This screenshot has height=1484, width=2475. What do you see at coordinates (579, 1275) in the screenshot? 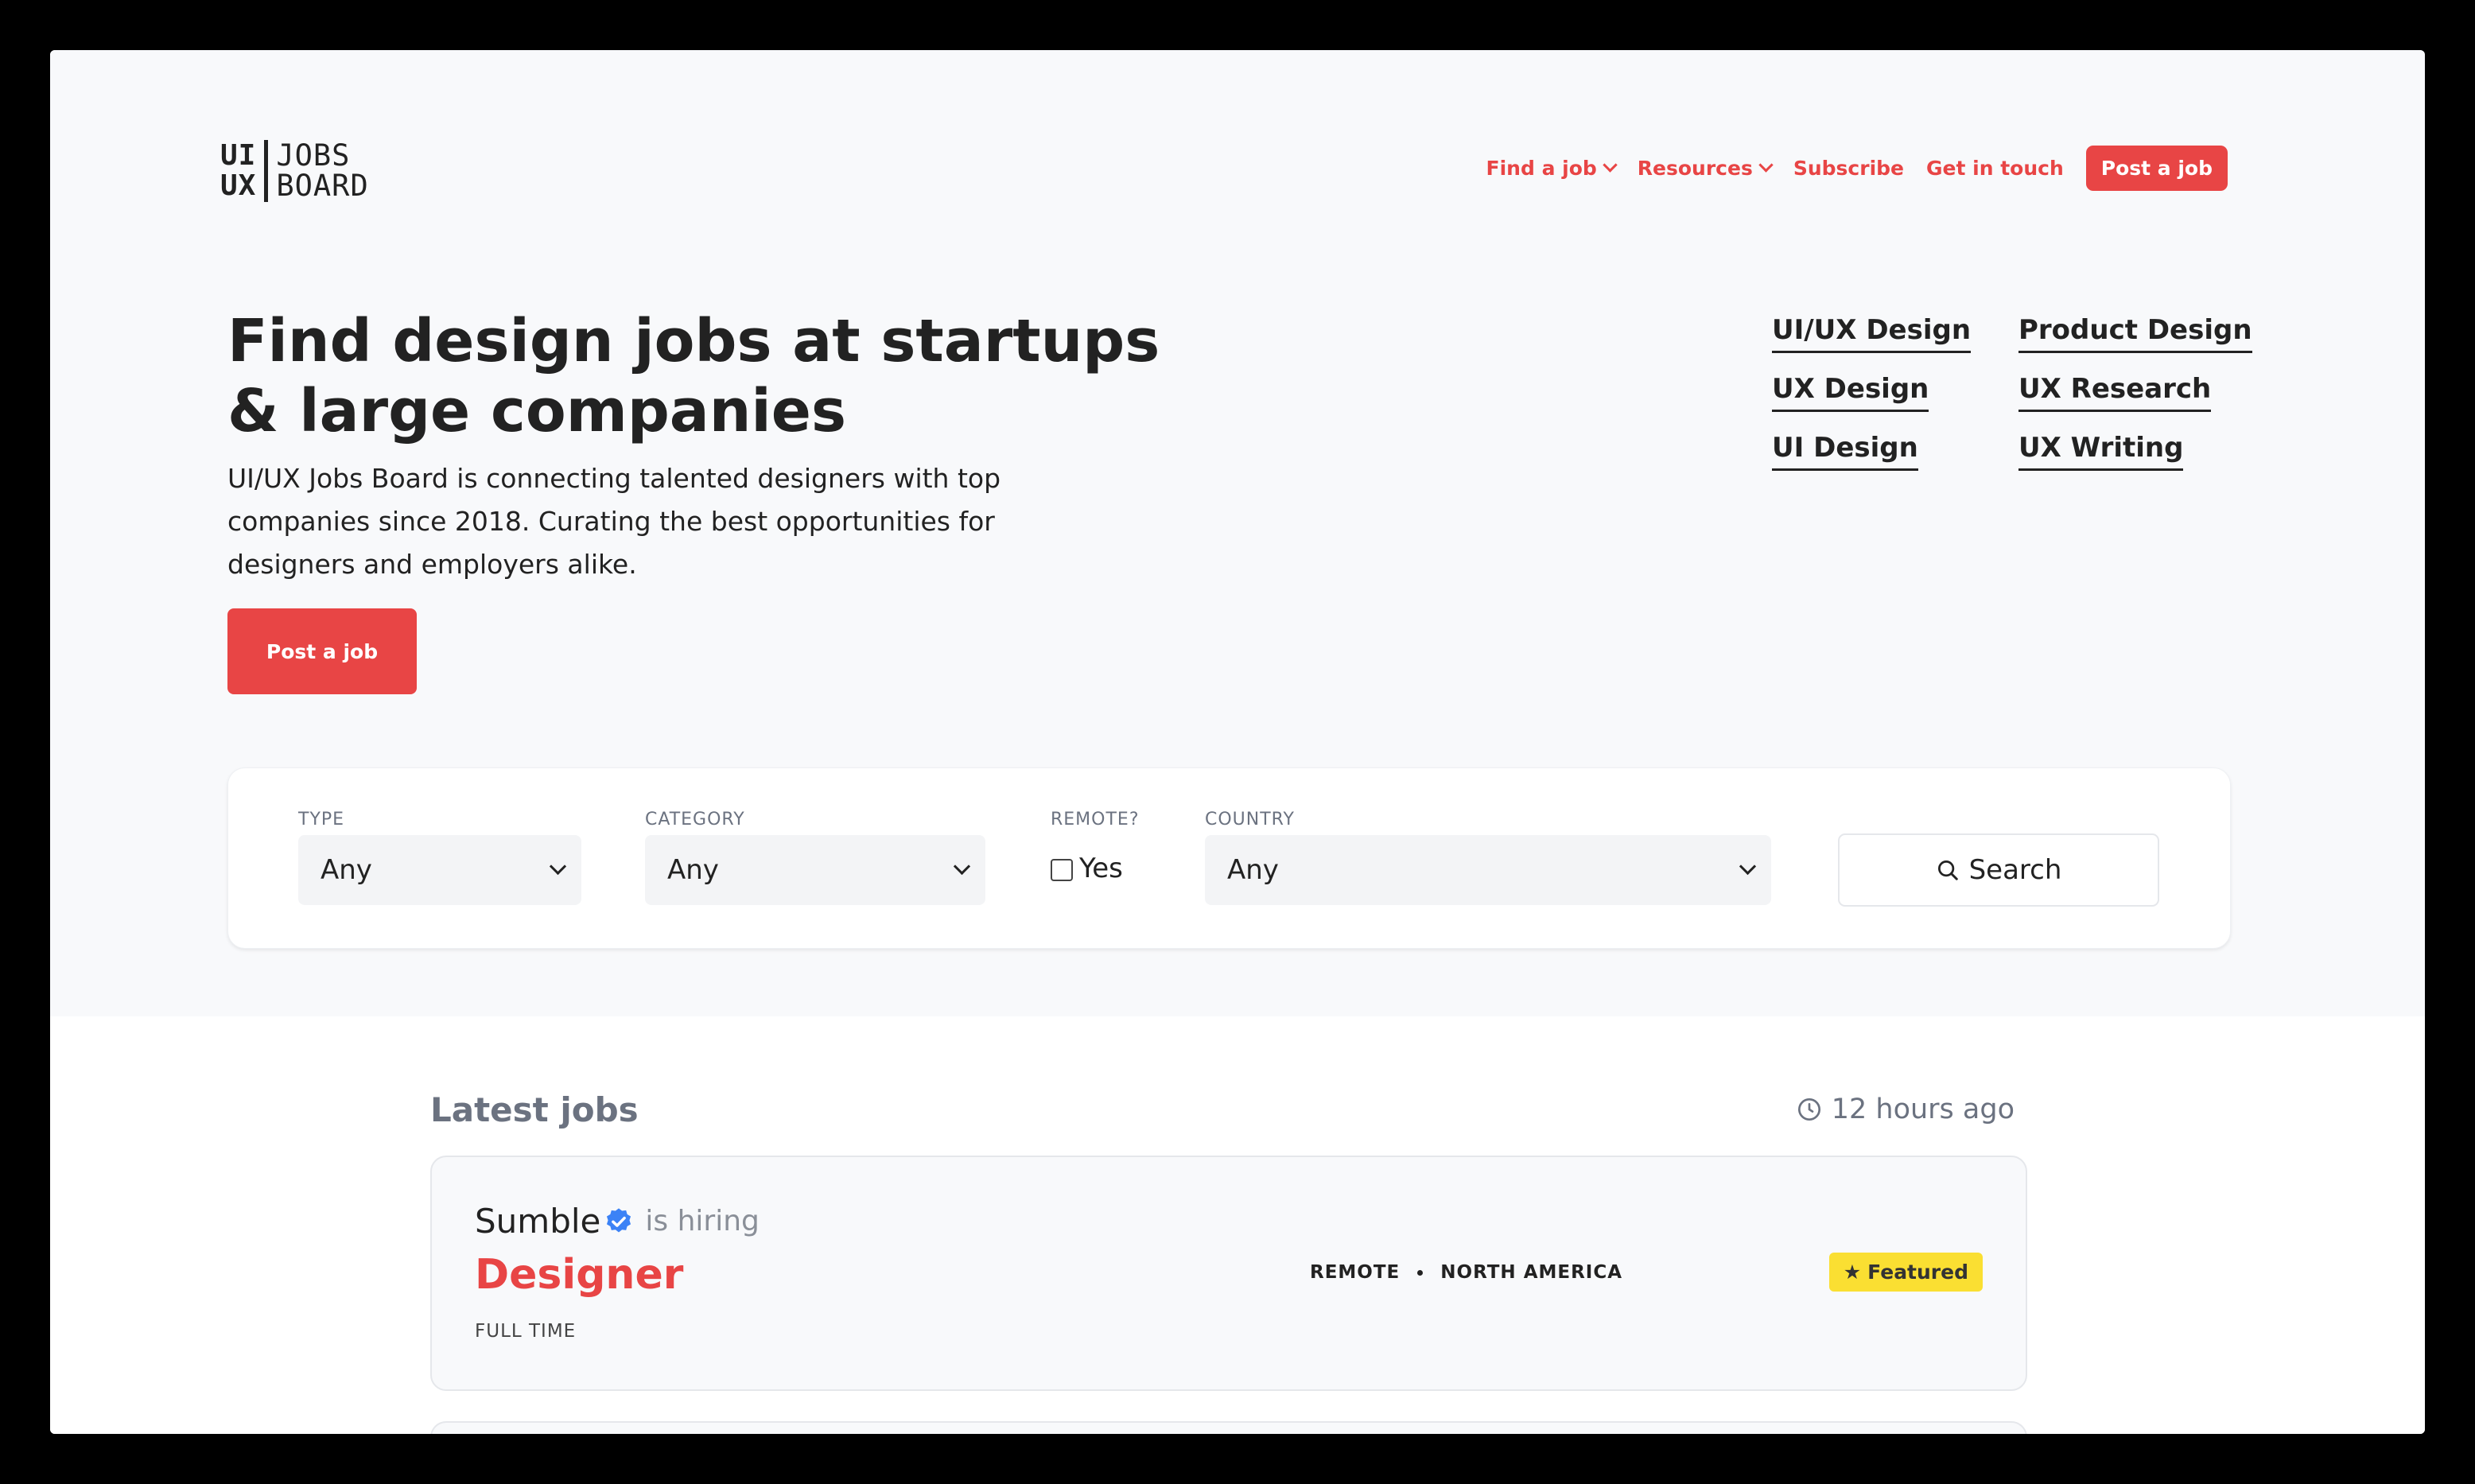
I see `job-title: Designer` at bounding box center [579, 1275].